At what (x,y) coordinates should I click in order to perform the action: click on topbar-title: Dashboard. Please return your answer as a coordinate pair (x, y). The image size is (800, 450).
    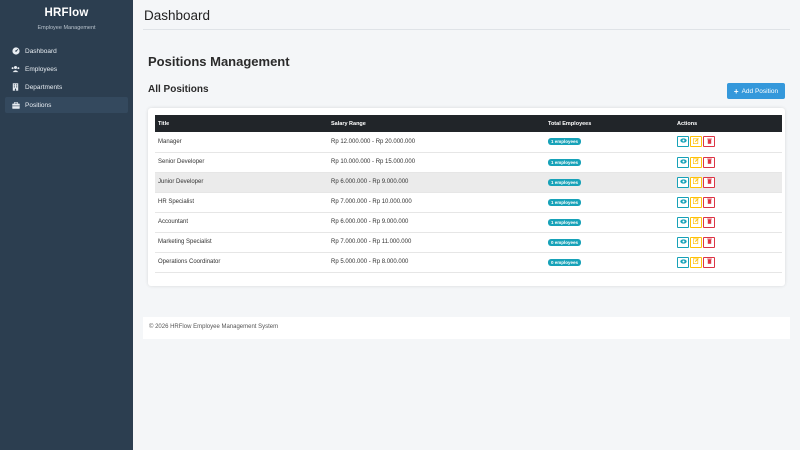
    Looking at the image, I should click on (177, 15).